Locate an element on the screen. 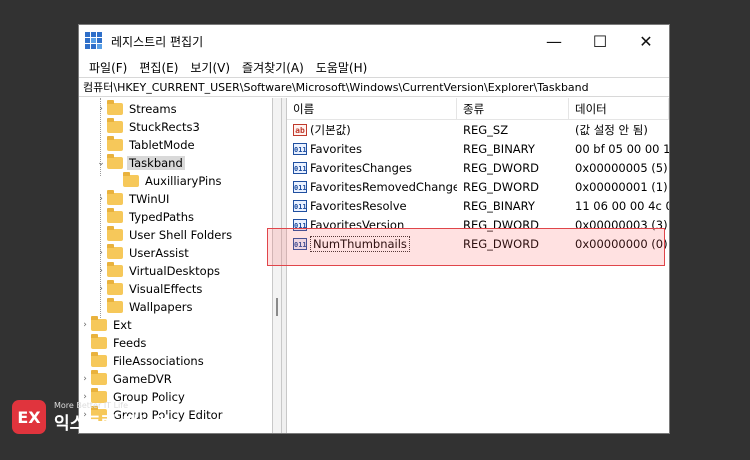 The width and height of the screenshot is (750, 460). value-name: FavoritesChanges is located at coordinates (361, 167).